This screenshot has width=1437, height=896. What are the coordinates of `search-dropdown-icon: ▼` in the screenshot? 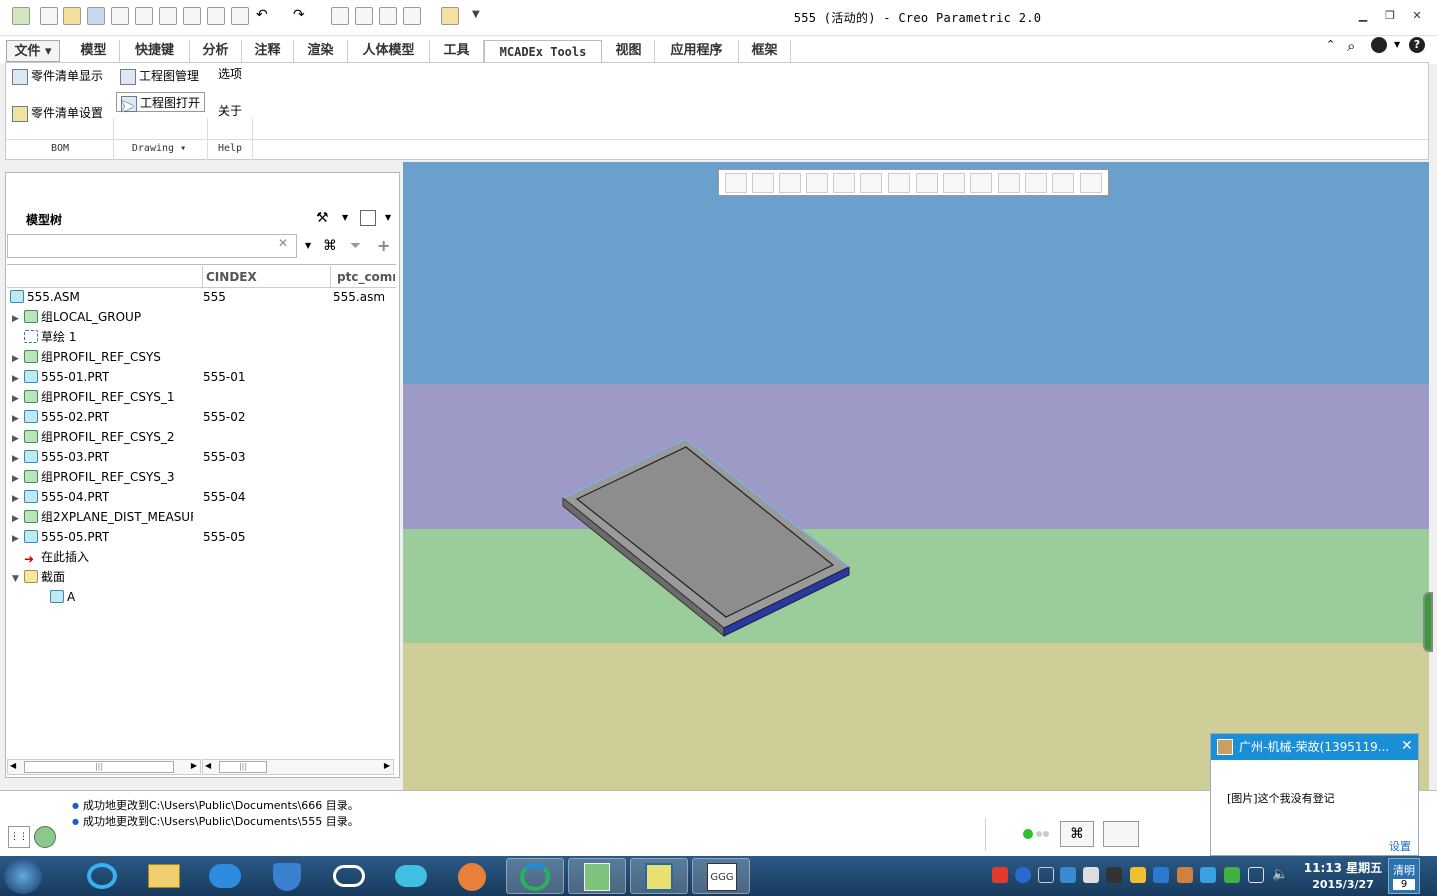 It's located at (308, 245).